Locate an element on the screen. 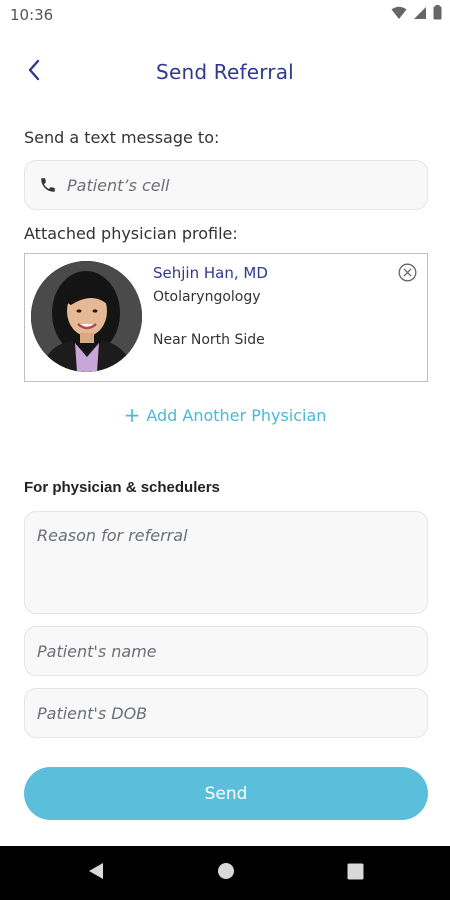 The height and width of the screenshot is (900, 450). patient-name-placeholder: Patient's name is located at coordinates (97, 651).